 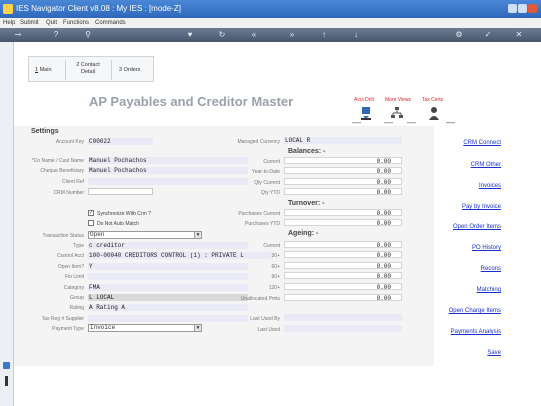 I want to click on last-used-by-field, so click(x=343, y=317).